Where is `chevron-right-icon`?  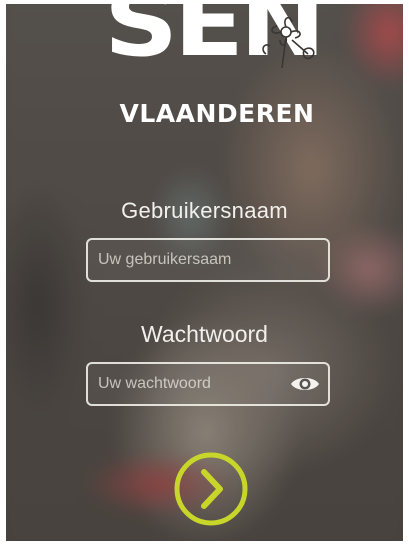 chevron-right-icon is located at coordinates (212, 489).